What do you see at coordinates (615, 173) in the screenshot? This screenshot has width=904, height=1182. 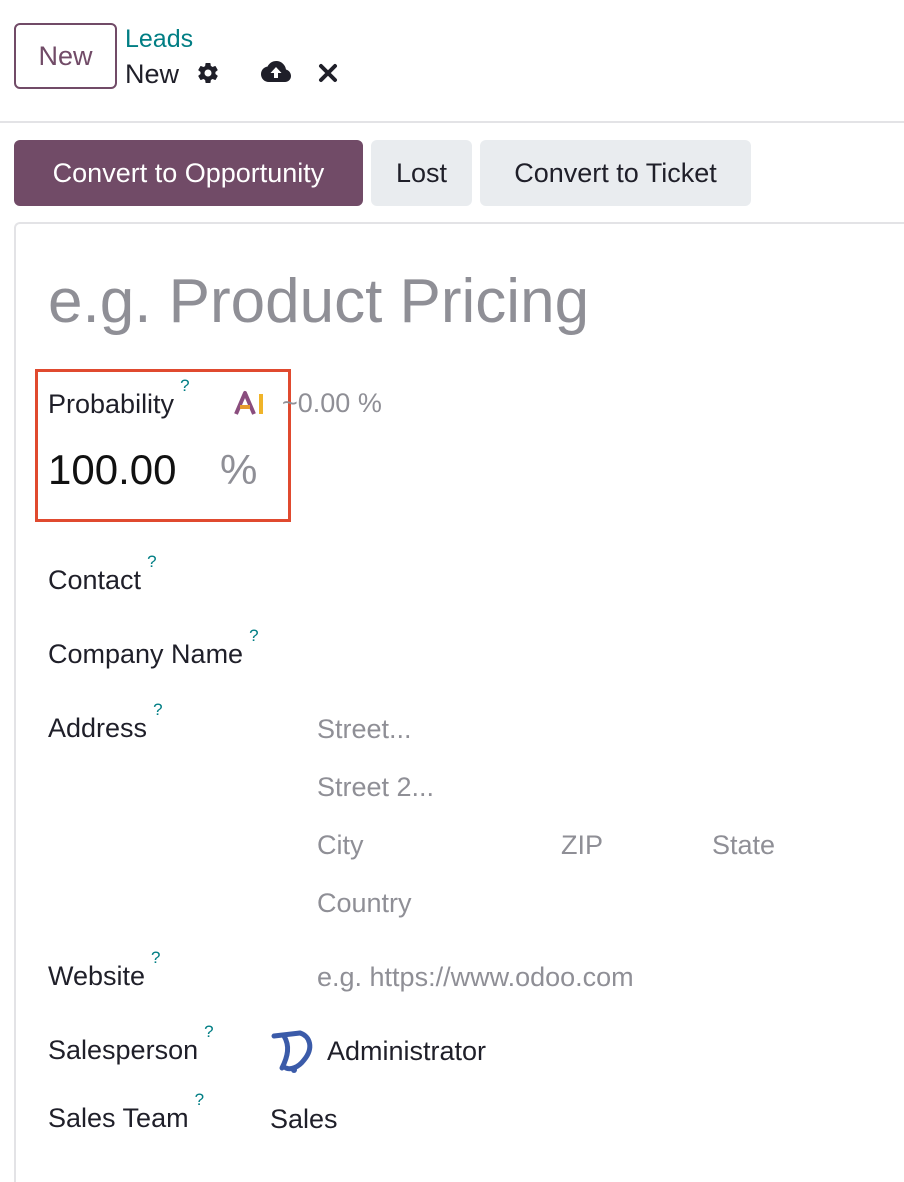 I see `convert-to-ticket-button: Convert to Ticket` at bounding box center [615, 173].